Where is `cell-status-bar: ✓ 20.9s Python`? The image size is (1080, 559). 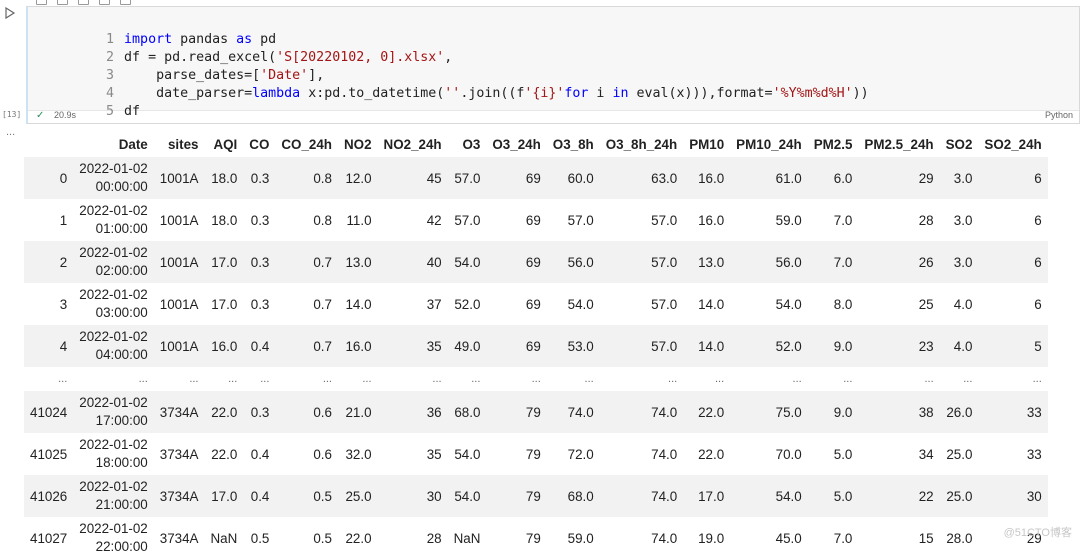
cell-status-bar: ✓ 20.9s Python is located at coordinates (553, 115).